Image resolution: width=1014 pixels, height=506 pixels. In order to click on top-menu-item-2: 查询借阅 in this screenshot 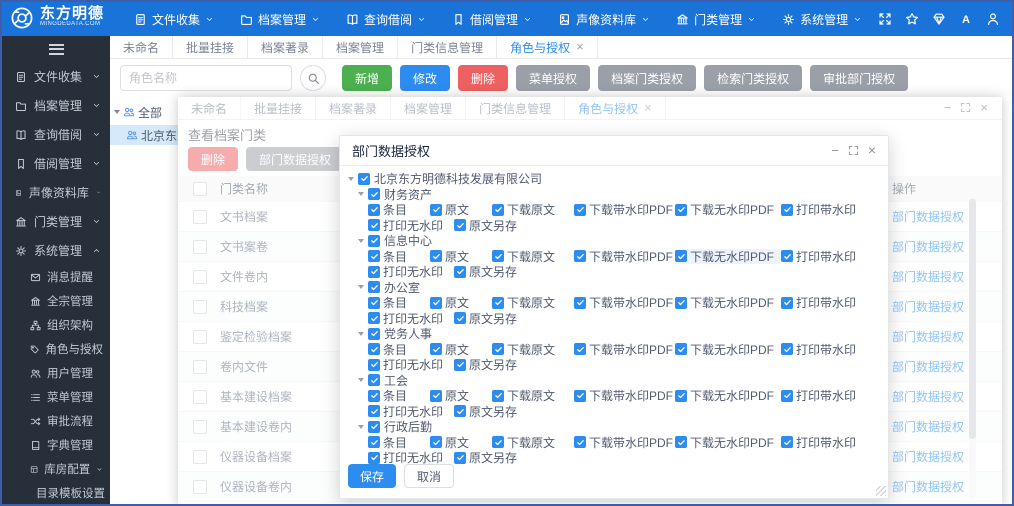, I will do `click(386, 19)`.